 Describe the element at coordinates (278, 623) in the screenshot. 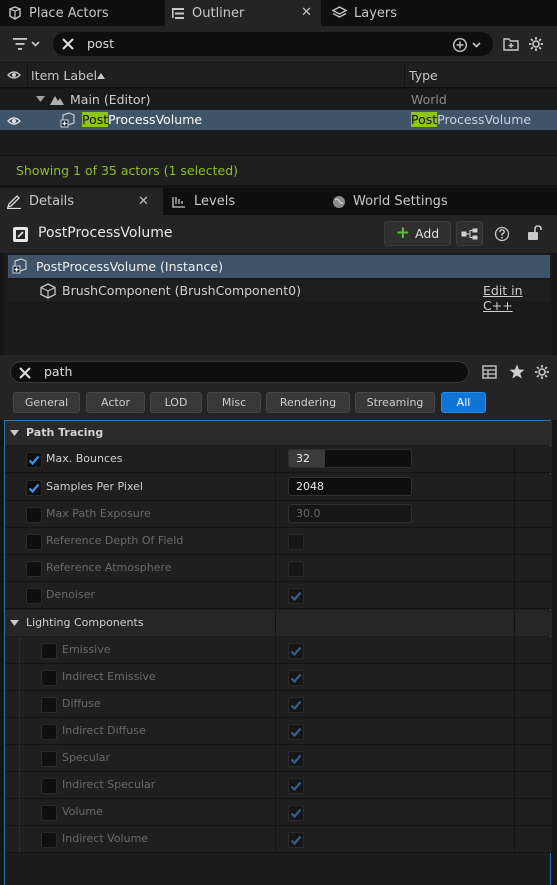

I see `section-lighting-components: Lighting Components` at that location.